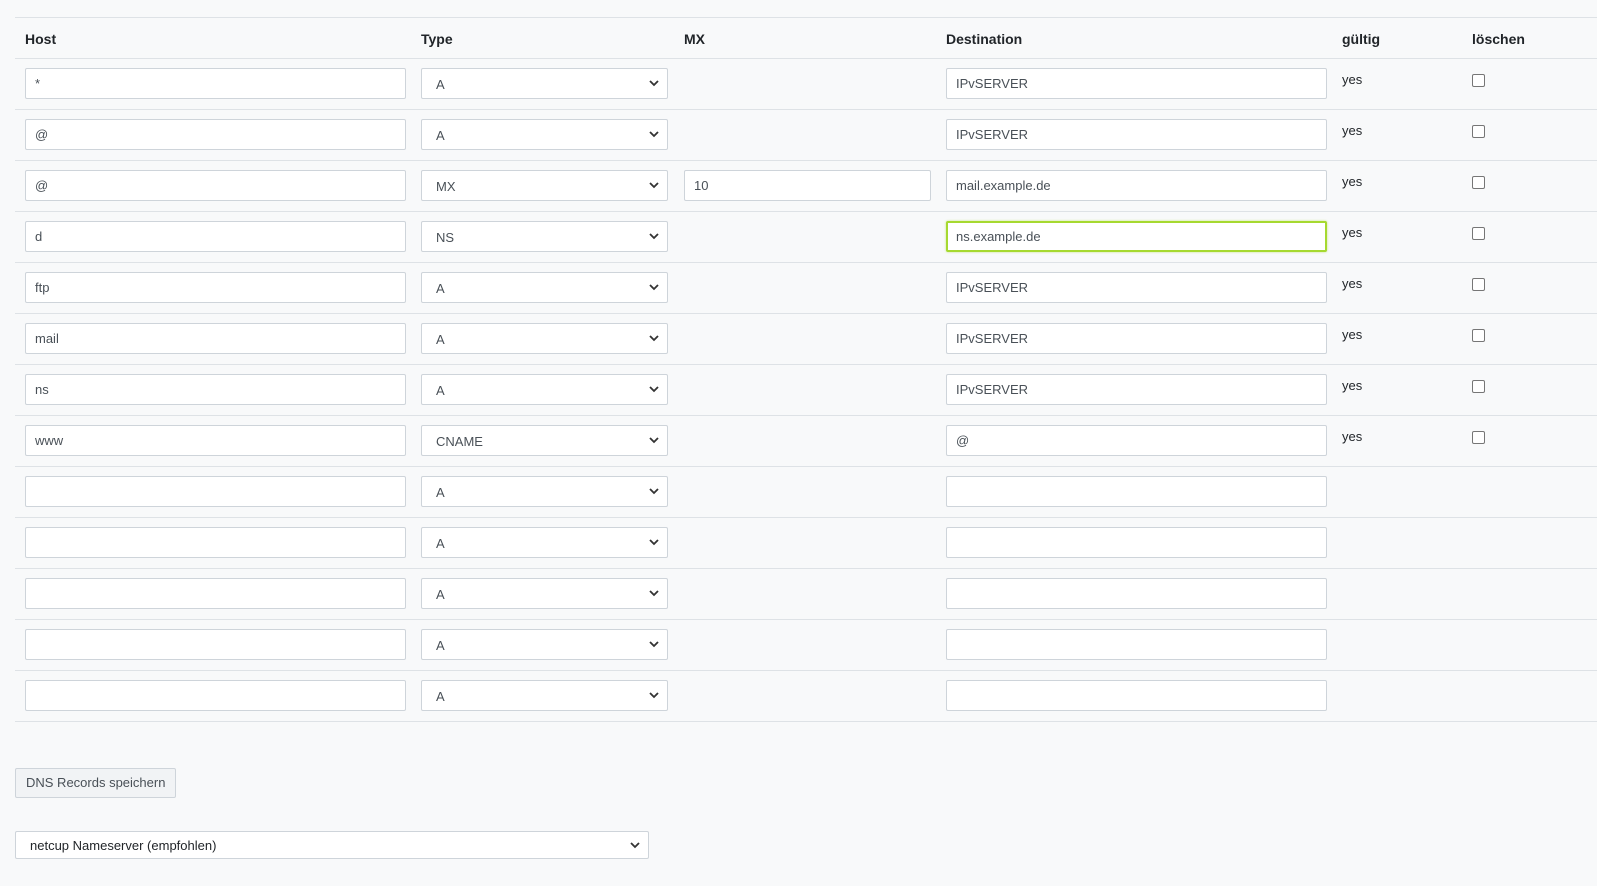 This screenshot has width=1597, height=886. I want to click on header-valid: gültig, so click(1361, 39).